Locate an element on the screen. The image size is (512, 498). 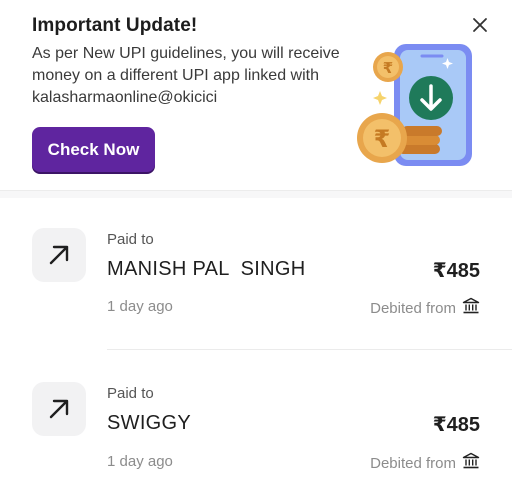
payee-name: MANISH PAL SINGH is located at coordinates (206, 269).